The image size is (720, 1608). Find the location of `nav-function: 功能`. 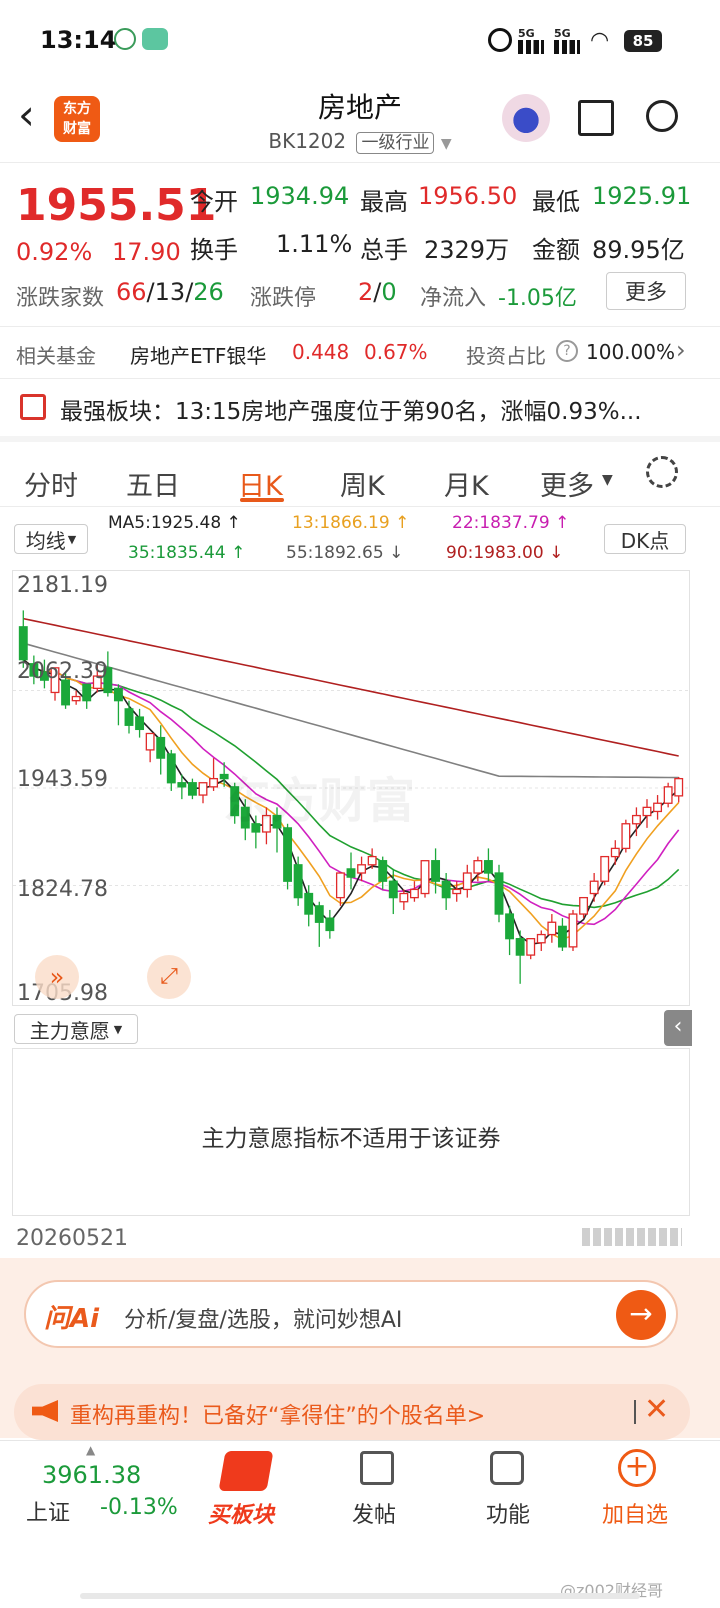

nav-function: 功能 is located at coordinates (508, 1513).